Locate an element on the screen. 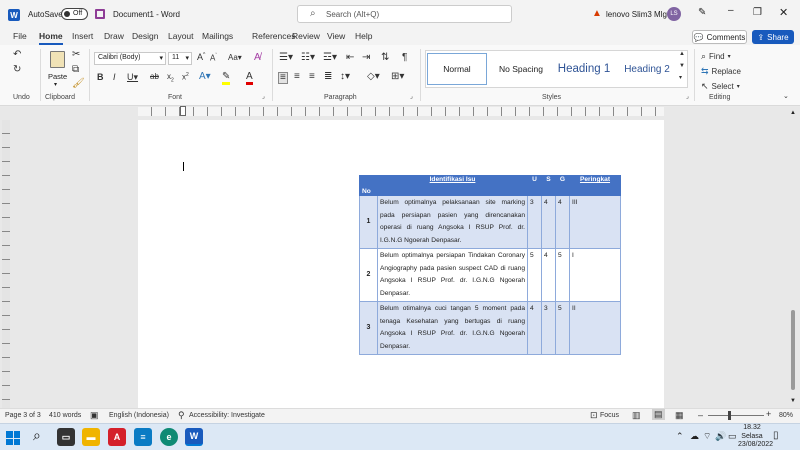 The image size is (800, 450). tab-home: Home is located at coordinates (51, 38).